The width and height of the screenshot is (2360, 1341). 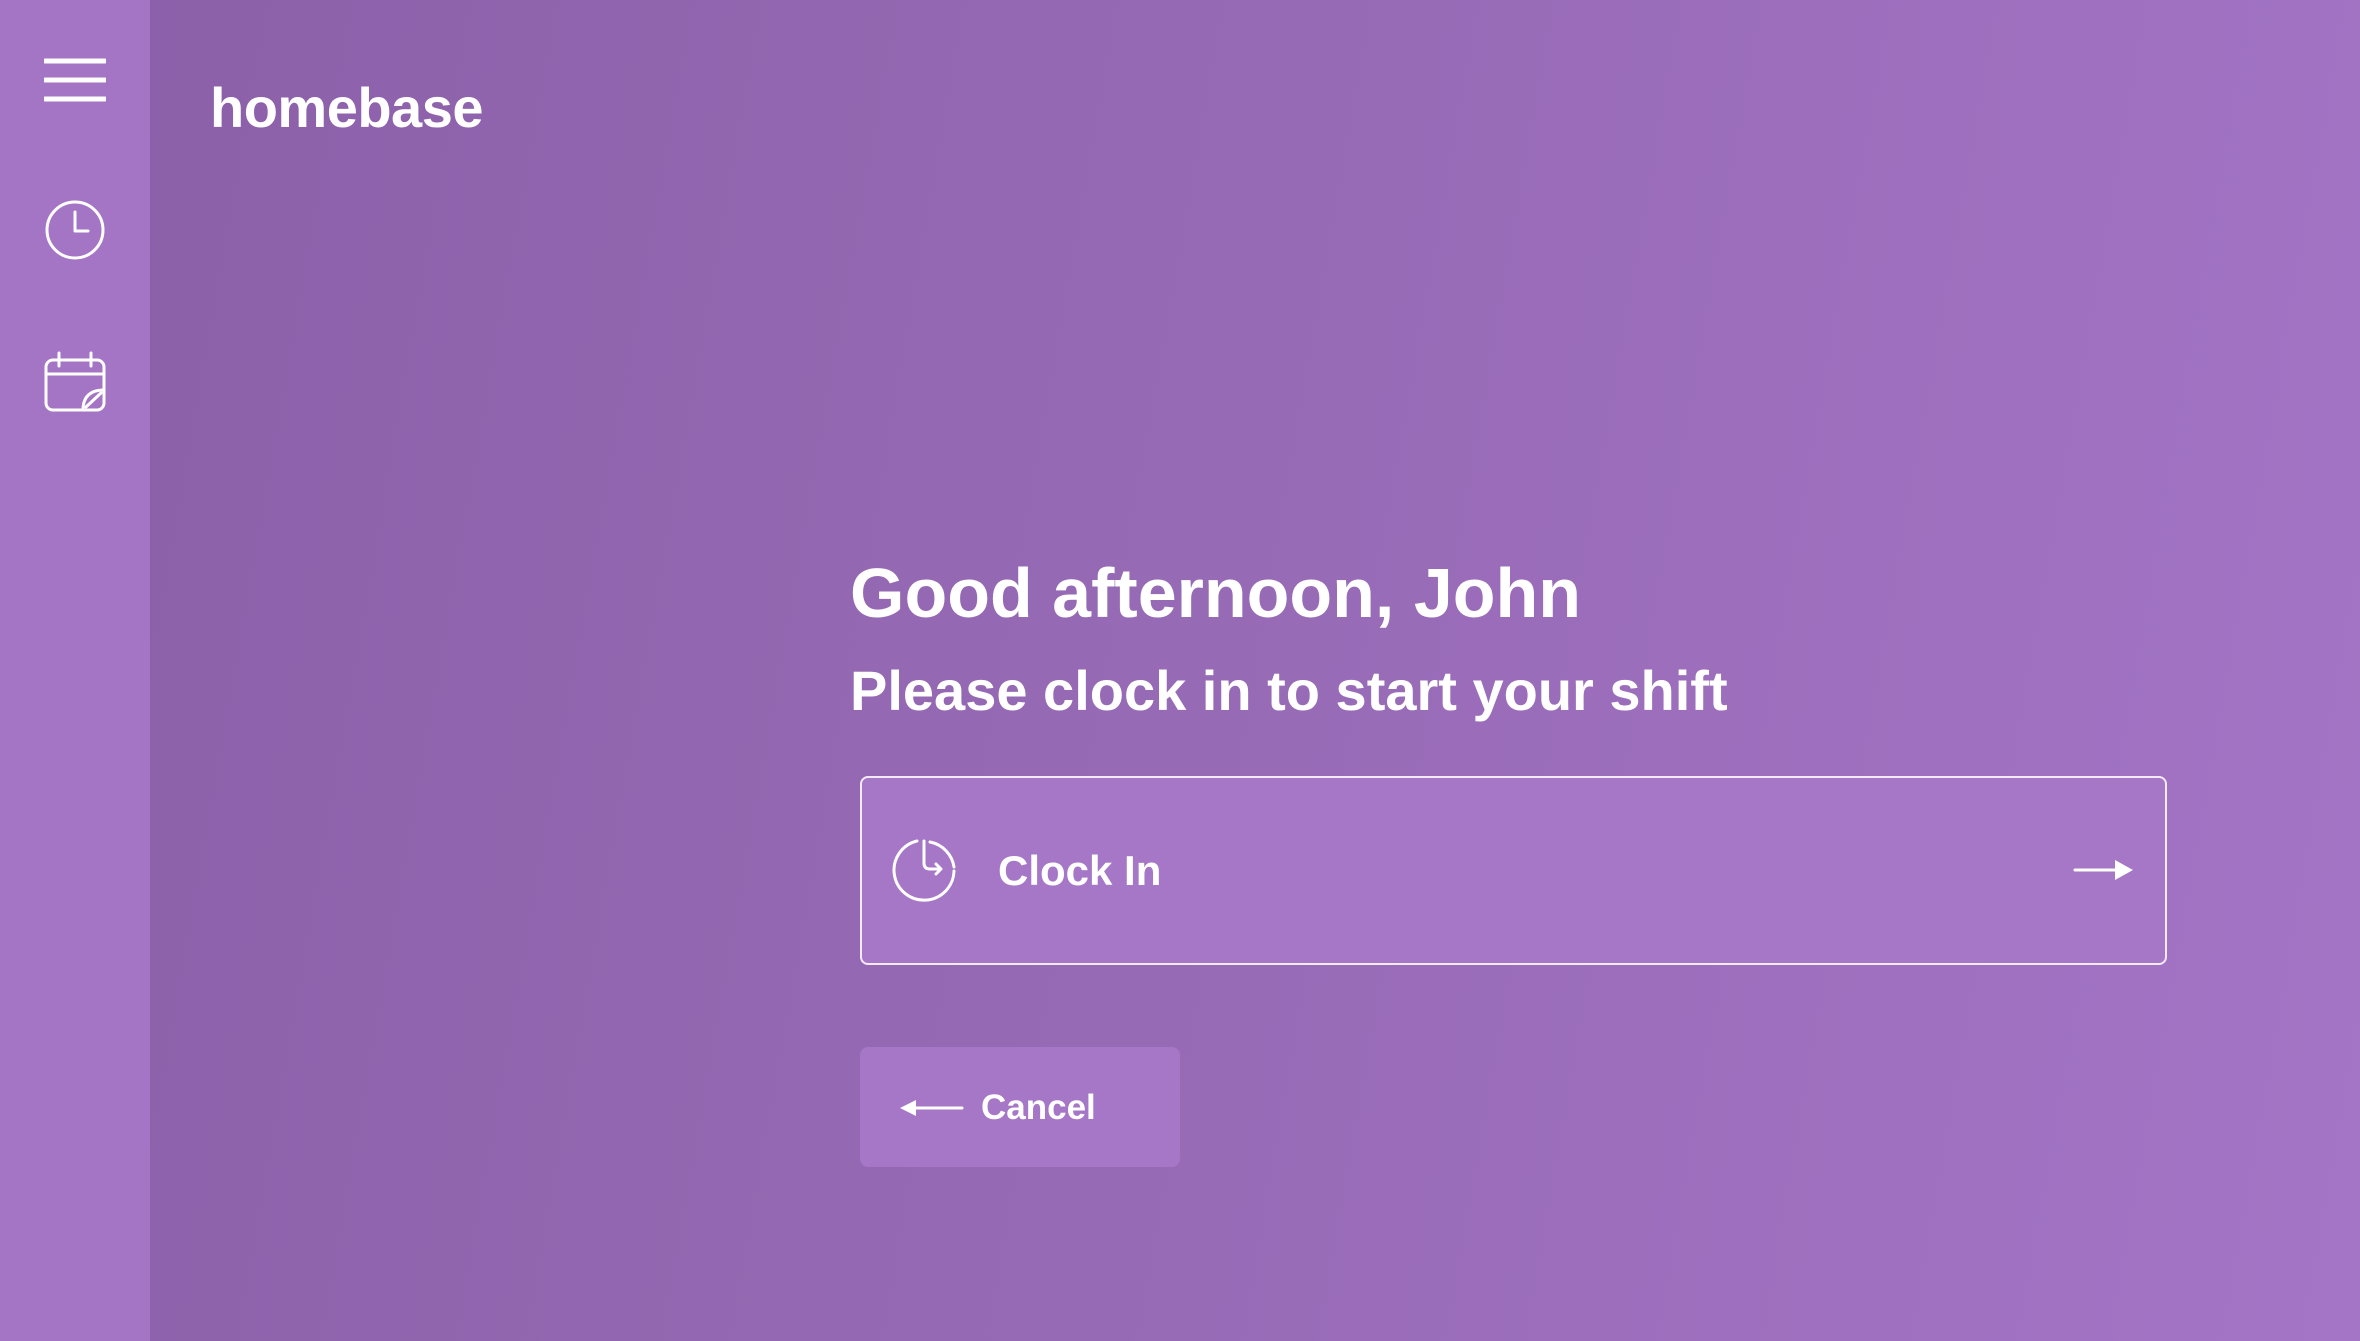 I want to click on greeting-heading: Good afternoon, John, so click(x=1216, y=593).